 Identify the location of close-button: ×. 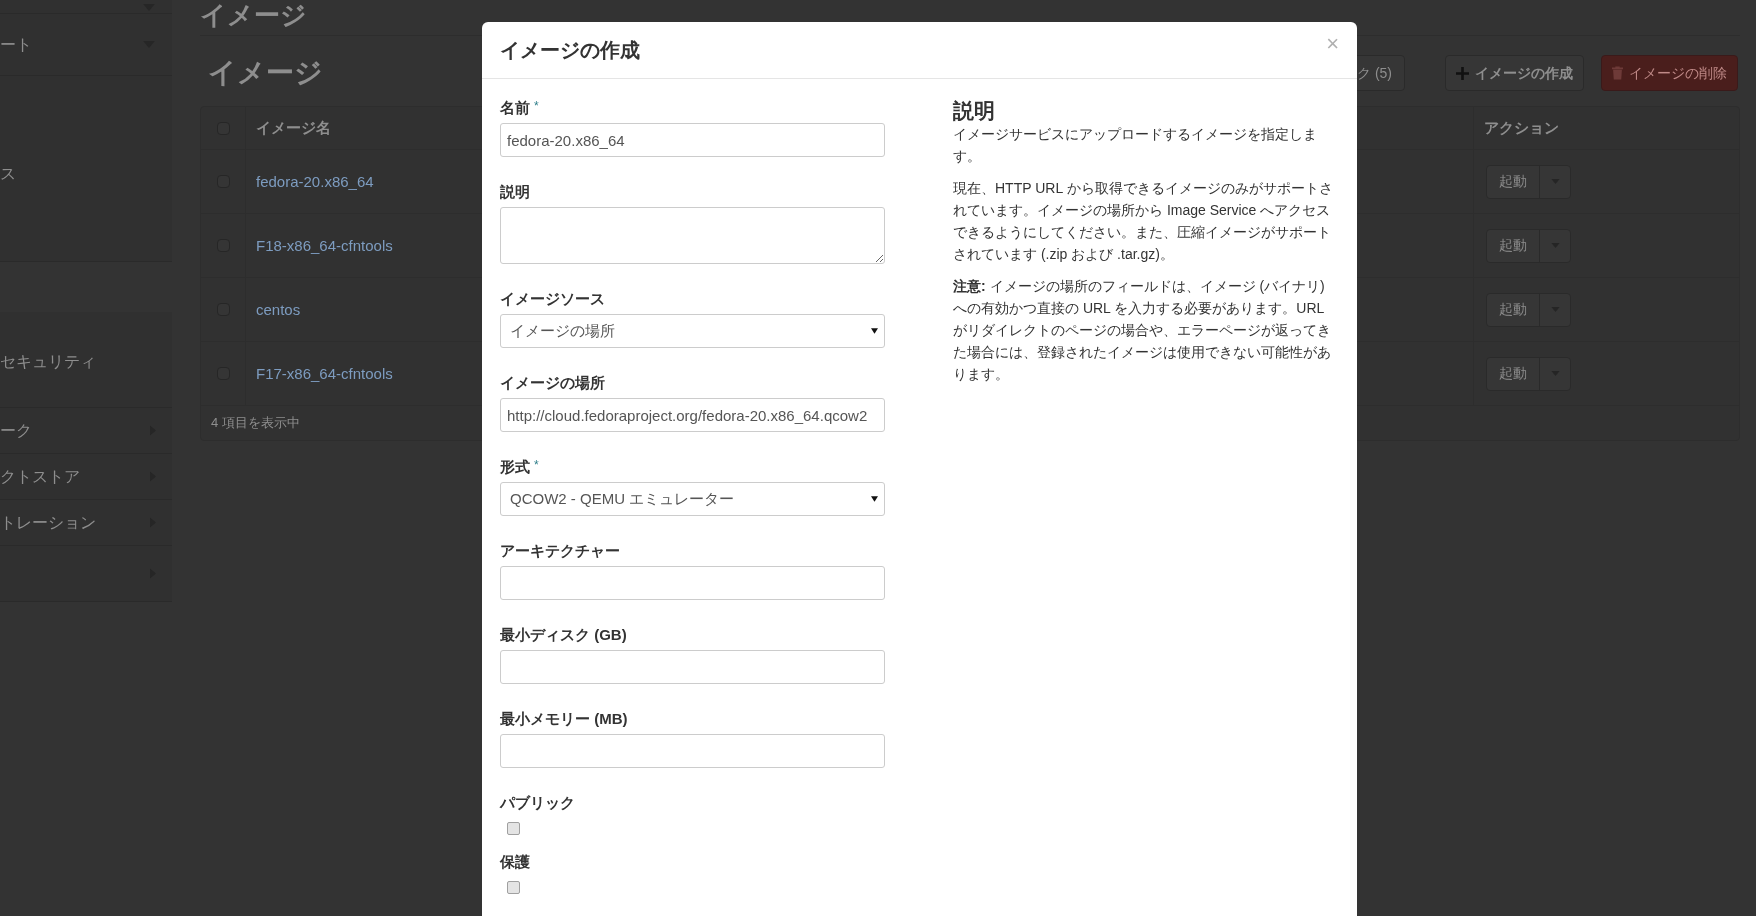
(1332, 44).